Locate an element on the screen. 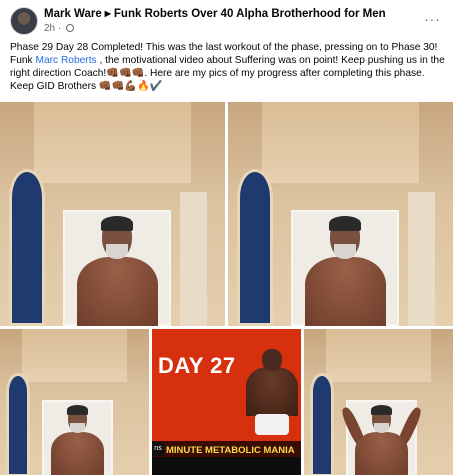 The image size is (453, 475). promo-logo: ns is located at coordinates (158, 449).